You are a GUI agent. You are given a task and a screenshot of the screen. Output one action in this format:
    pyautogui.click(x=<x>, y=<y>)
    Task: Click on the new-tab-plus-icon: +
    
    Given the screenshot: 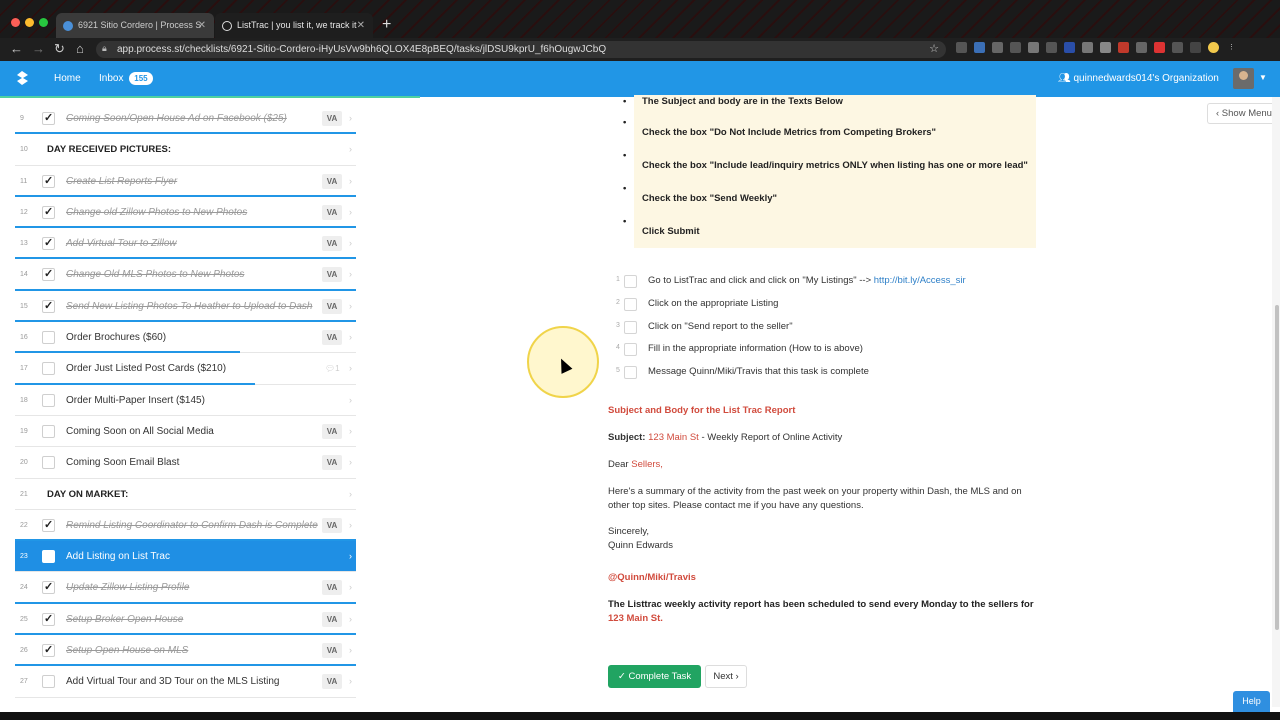 What is the action you would take?
    pyautogui.click(x=386, y=25)
    